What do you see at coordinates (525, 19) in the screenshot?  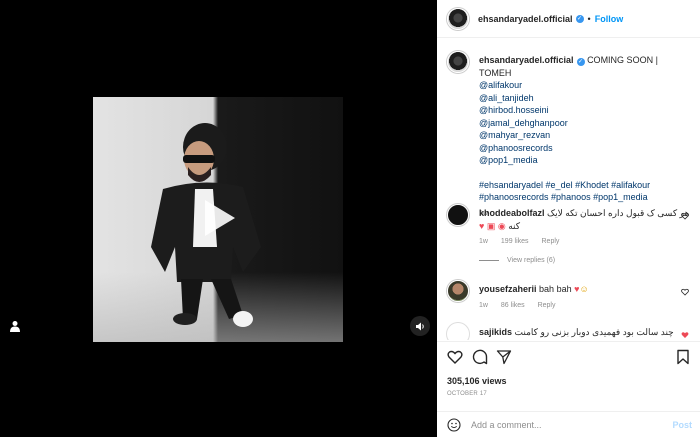 I see `header-username: ehsandaryadel.official` at bounding box center [525, 19].